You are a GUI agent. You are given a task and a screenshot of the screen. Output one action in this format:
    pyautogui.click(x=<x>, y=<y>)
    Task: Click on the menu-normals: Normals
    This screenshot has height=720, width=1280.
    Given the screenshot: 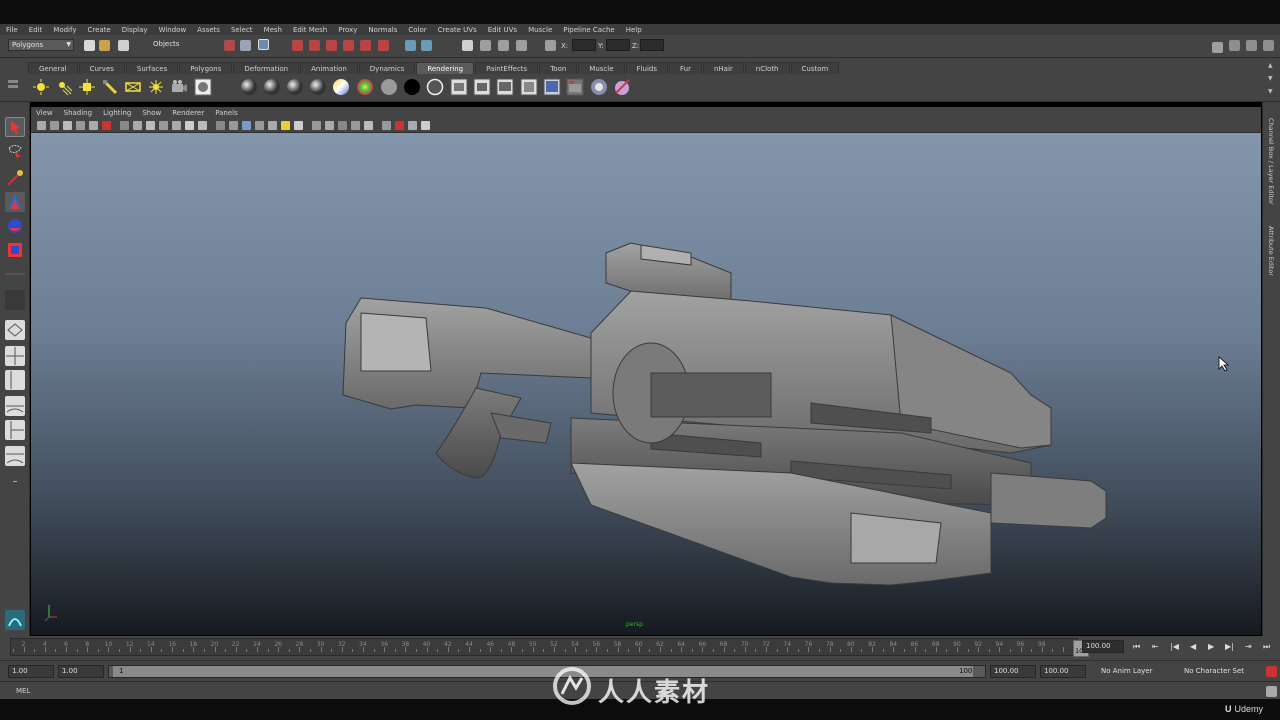 What is the action you would take?
    pyautogui.click(x=382, y=30)
    